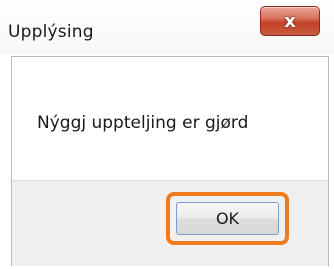 The height and width of the screenshot is (269, 334). I want to click on ok-button-highlight: OK, so click(227, 218).